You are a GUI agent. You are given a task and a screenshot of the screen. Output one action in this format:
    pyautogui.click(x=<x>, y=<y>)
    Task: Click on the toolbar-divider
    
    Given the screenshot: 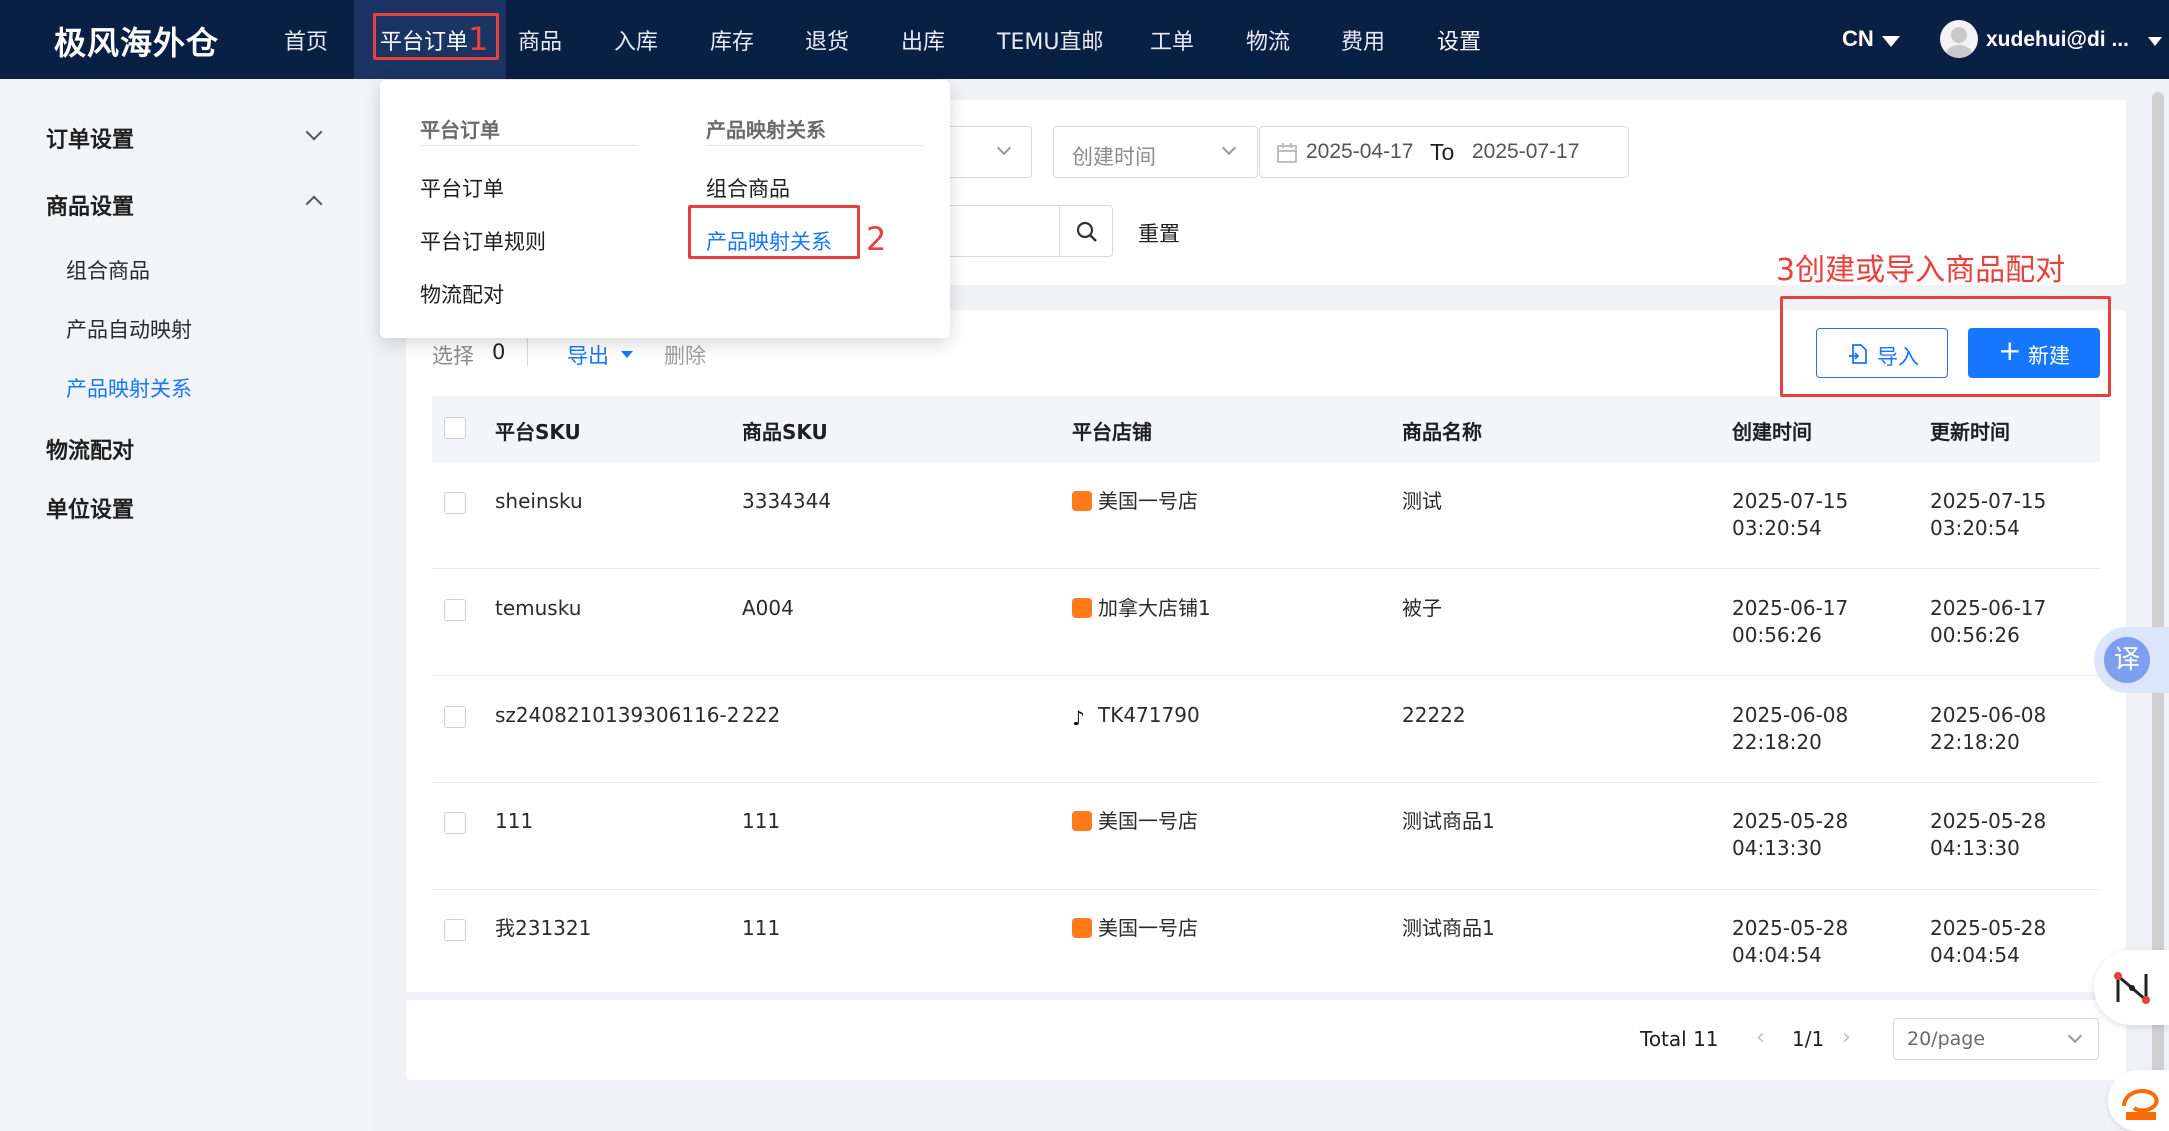 What is the action you would take?
    pyautogui.click(x=527, y=352)
    